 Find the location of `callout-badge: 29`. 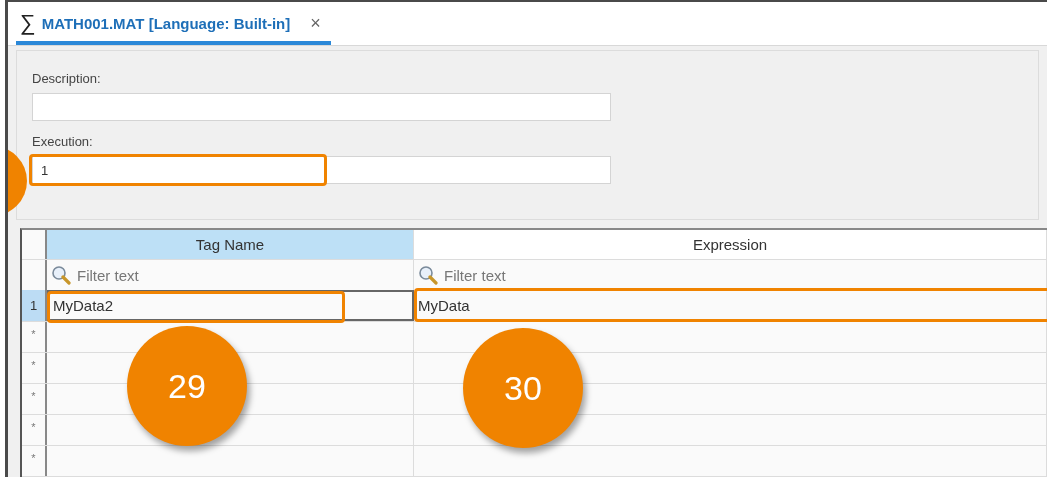

callout-badge: 29 is located at coordinates (187, 386).